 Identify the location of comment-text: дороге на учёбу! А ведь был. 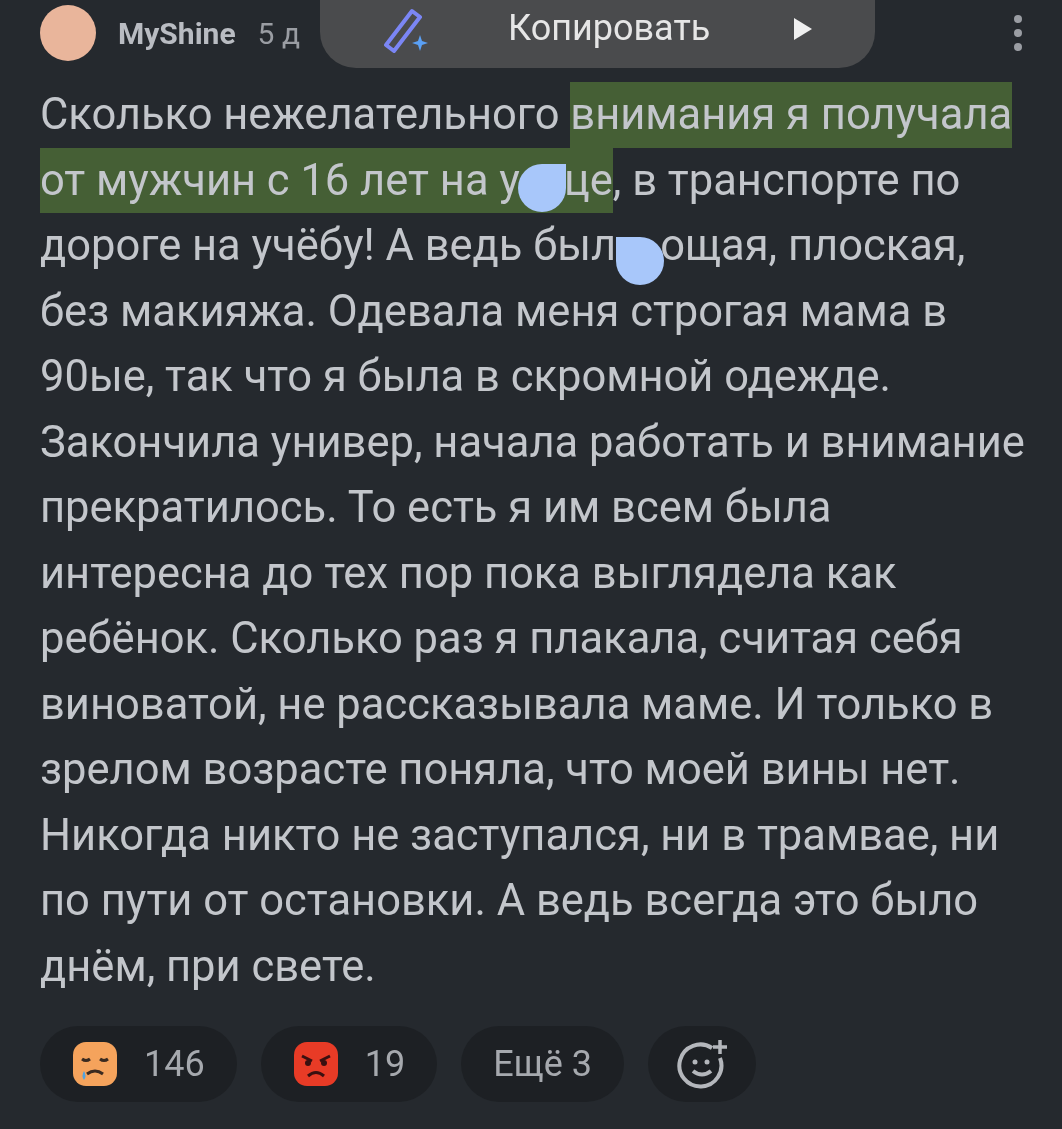
(328, 246).